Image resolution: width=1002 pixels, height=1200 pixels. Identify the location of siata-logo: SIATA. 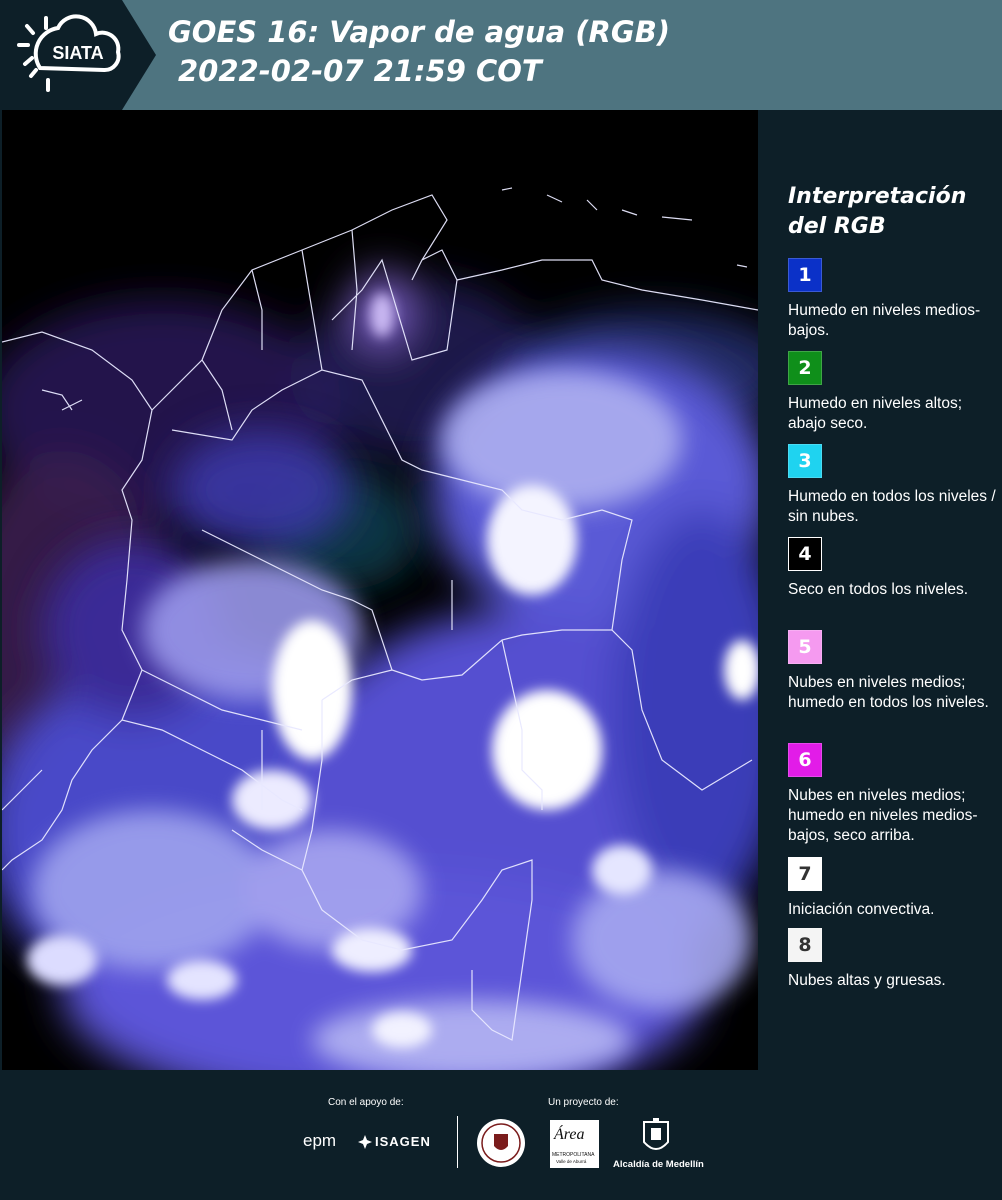
(78, 55).